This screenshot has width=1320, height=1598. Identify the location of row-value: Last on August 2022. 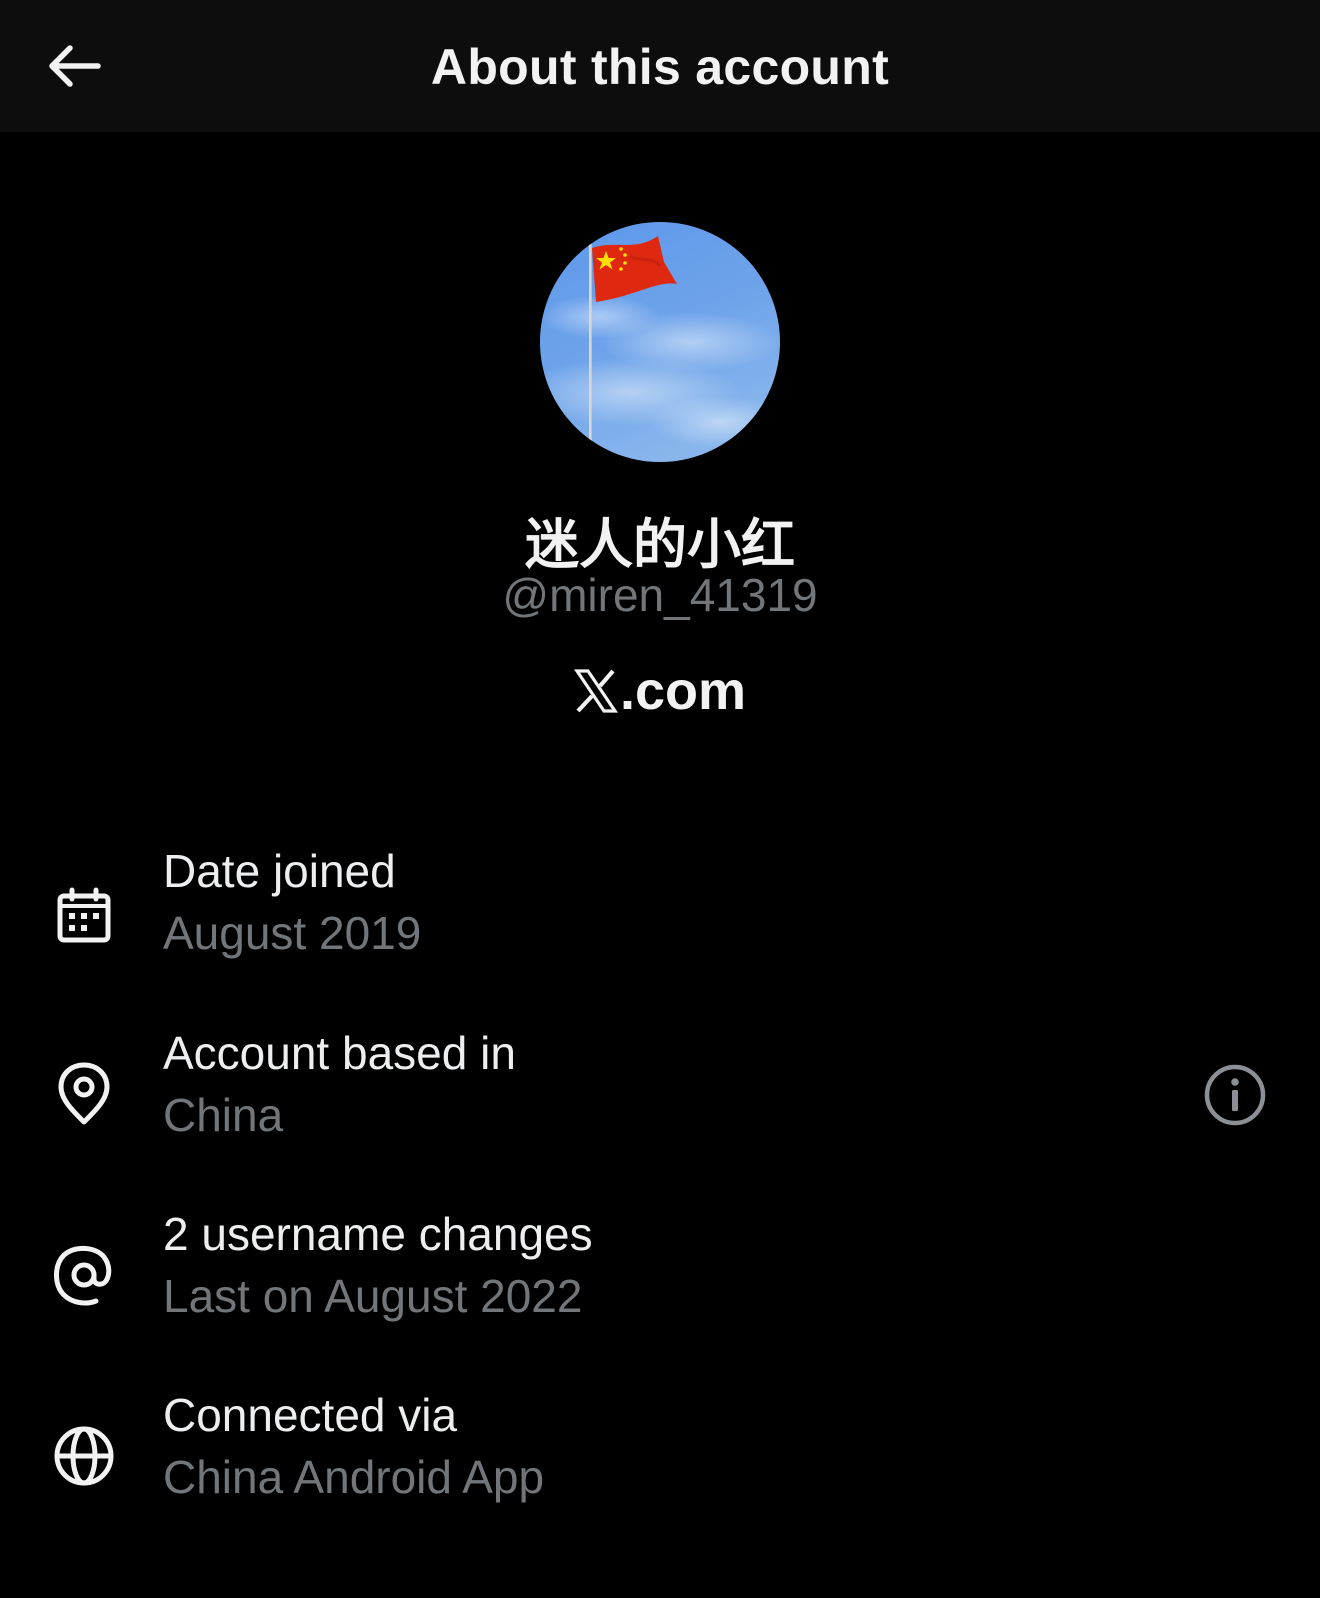
(373, 1296).